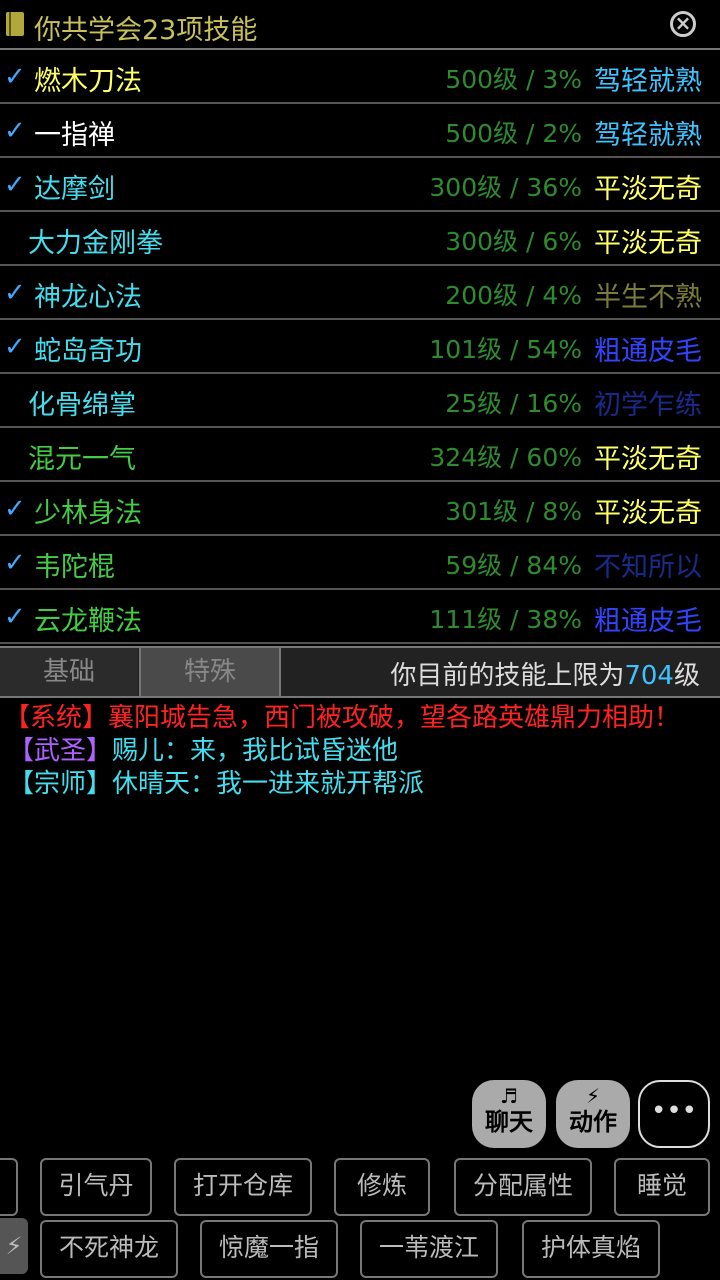 This screenshot has height=1280, width=720. I want to click on chat-message: 【武圣】赐儿：来，我比试昏迷他, so click(360, 751).